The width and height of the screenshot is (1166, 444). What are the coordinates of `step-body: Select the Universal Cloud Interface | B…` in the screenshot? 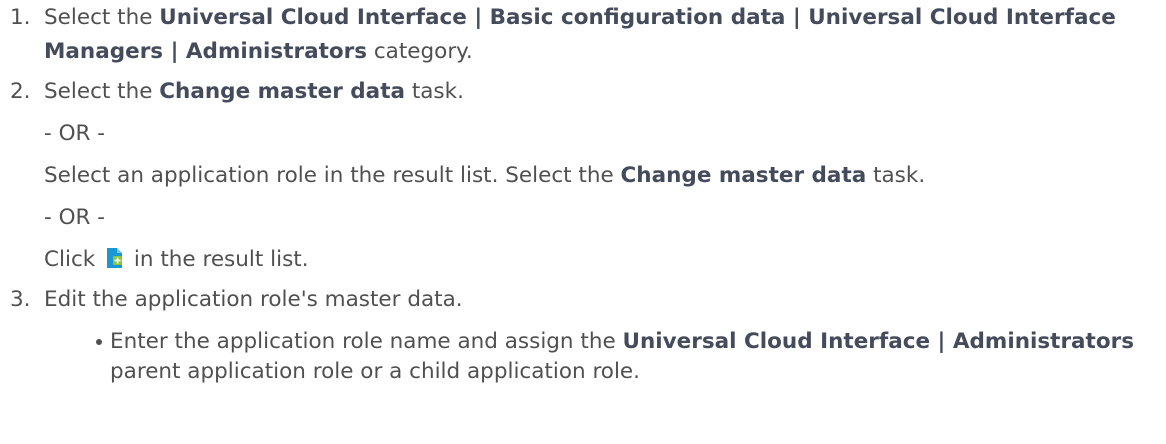 It's located at (600, 35).